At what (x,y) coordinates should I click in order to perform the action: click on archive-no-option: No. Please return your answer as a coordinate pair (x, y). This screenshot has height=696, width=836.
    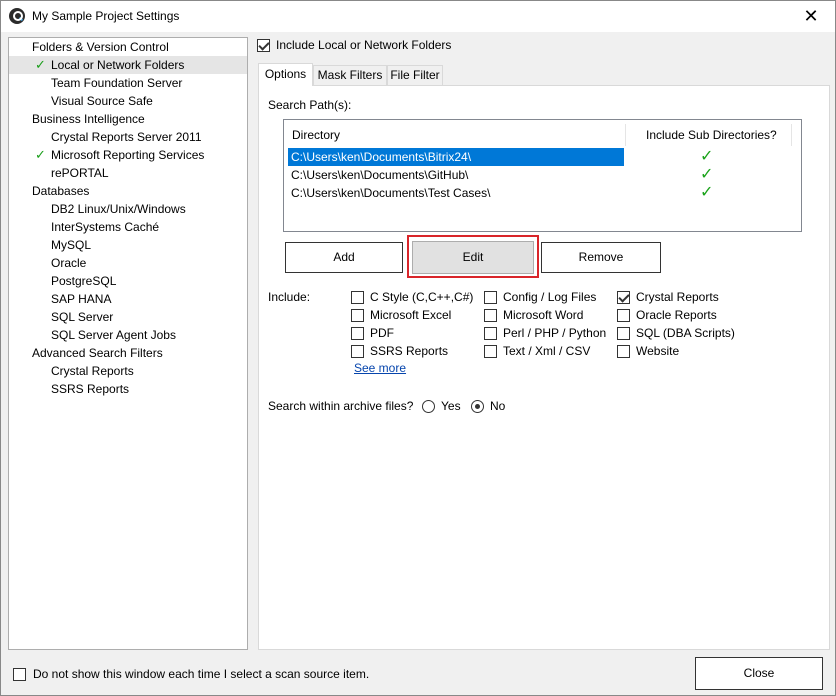
    Looking at the image, I should click on (488, 406).